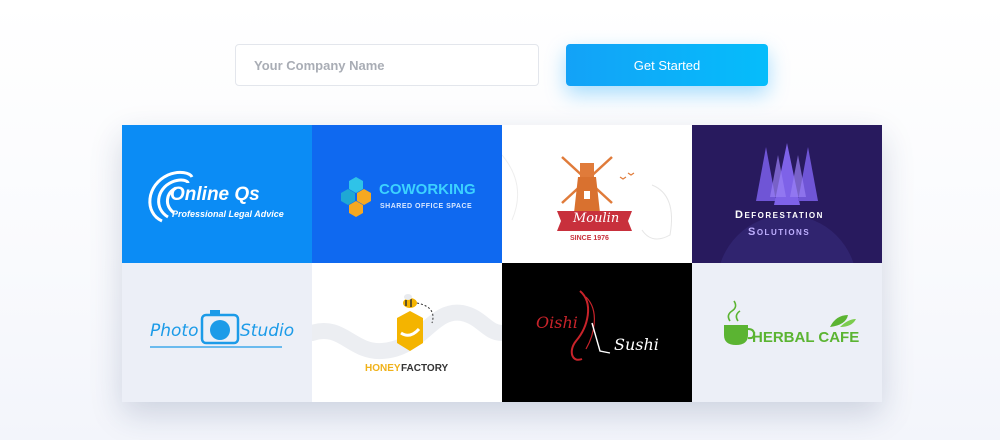  What do you see at coordinates (590, 325) in the screenshot?
I see `brush-stroke-icon` at bounding box center [590, 325].